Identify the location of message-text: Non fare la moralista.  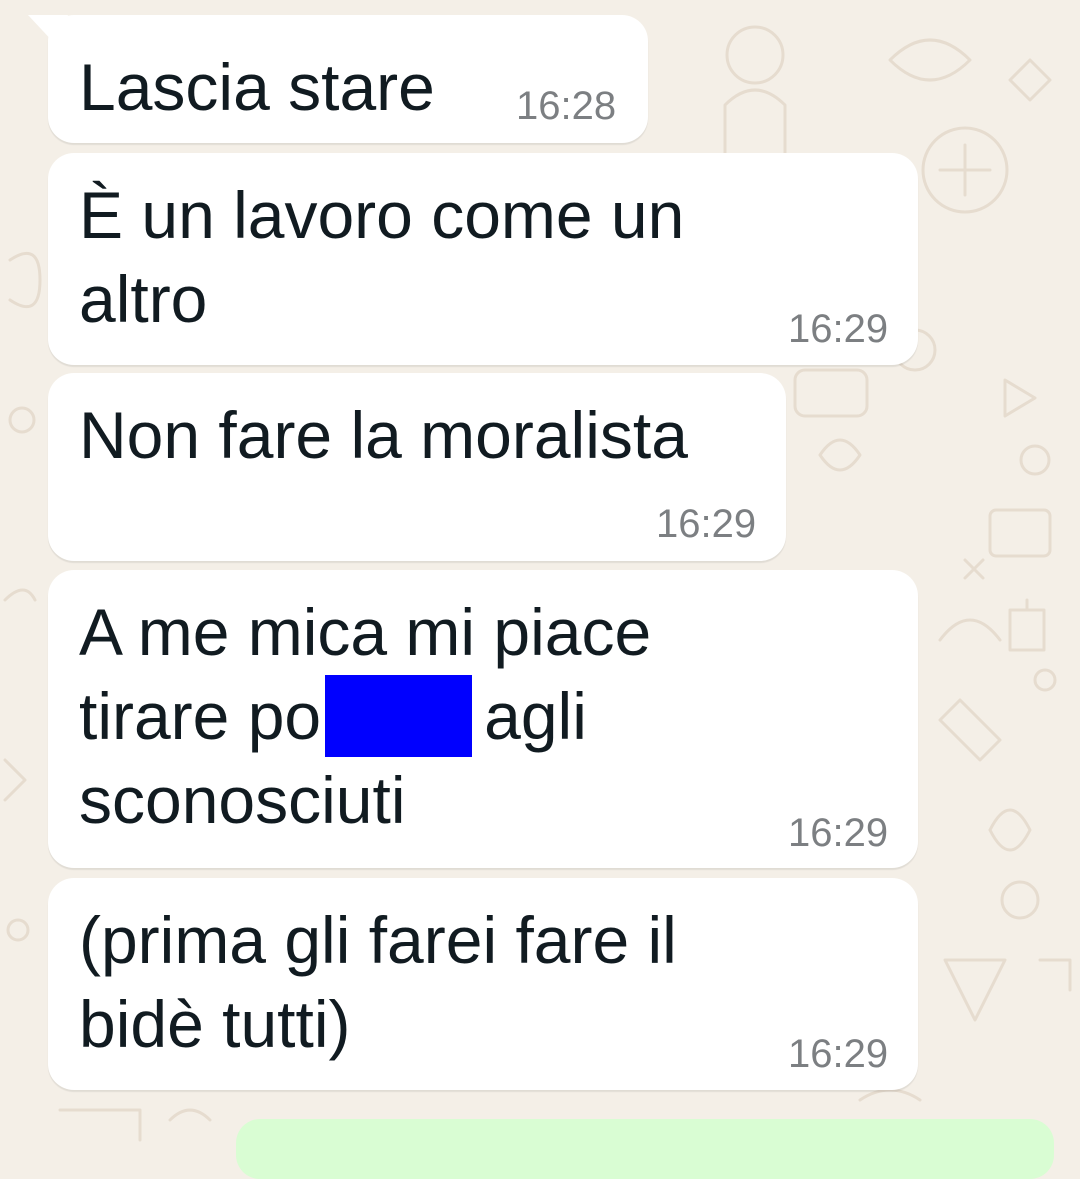
(383, 435).